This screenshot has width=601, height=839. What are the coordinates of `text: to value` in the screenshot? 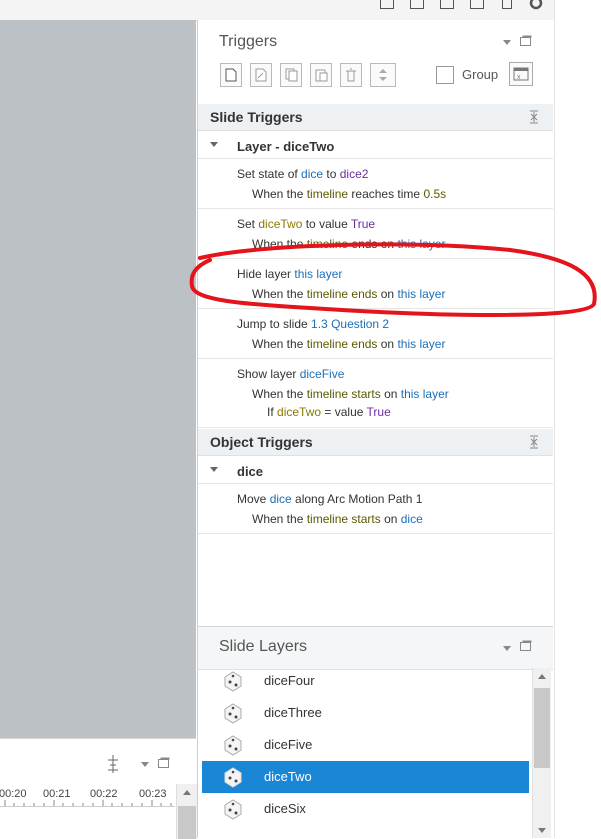 It's located at (326, 224).